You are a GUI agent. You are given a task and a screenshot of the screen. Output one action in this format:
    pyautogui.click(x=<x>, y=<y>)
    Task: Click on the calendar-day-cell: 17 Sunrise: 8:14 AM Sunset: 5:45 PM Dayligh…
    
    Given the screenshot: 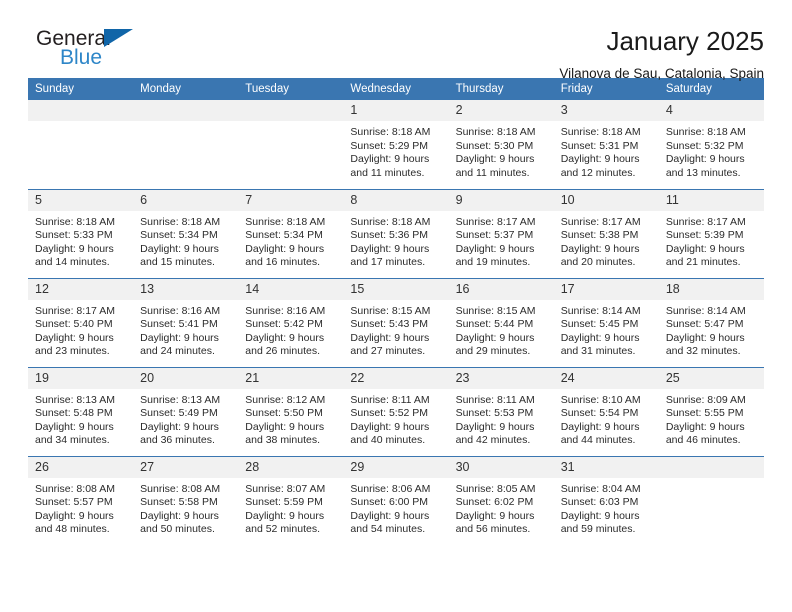 What is the action you would take?
    pyautogui.click(x=606, y=322)
    